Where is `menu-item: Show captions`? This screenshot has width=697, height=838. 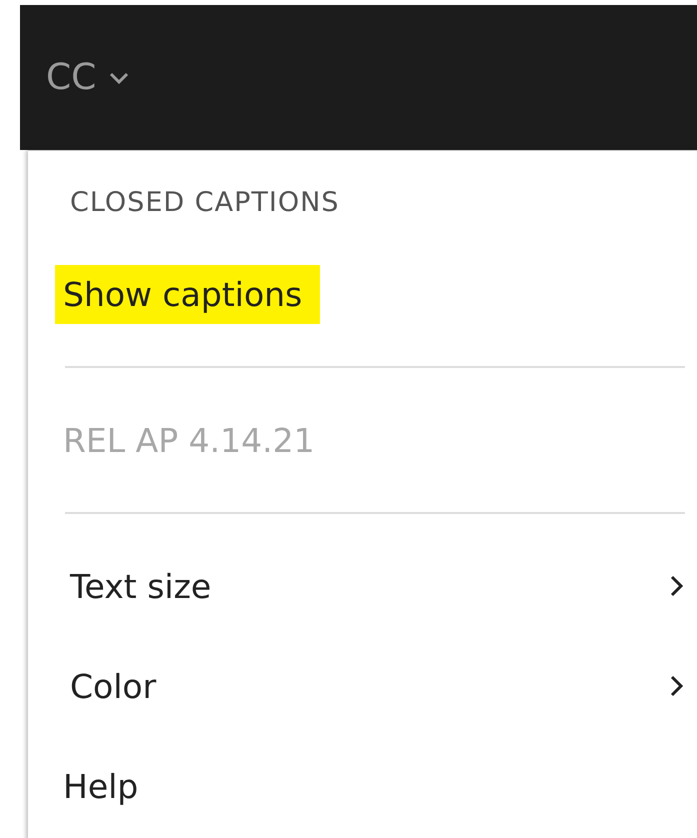
menu-item: Show captions is located at coordinates (187, 294).